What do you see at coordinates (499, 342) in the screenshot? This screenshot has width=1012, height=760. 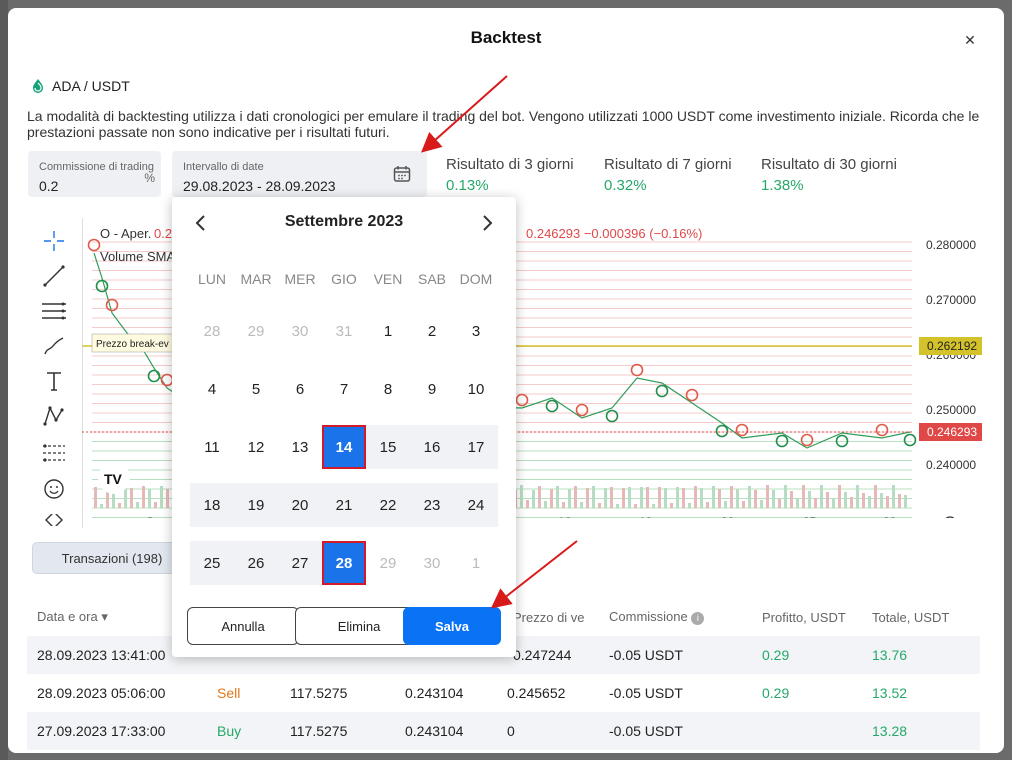 I see `annotation-arrows` at bounding box center [499, 342].